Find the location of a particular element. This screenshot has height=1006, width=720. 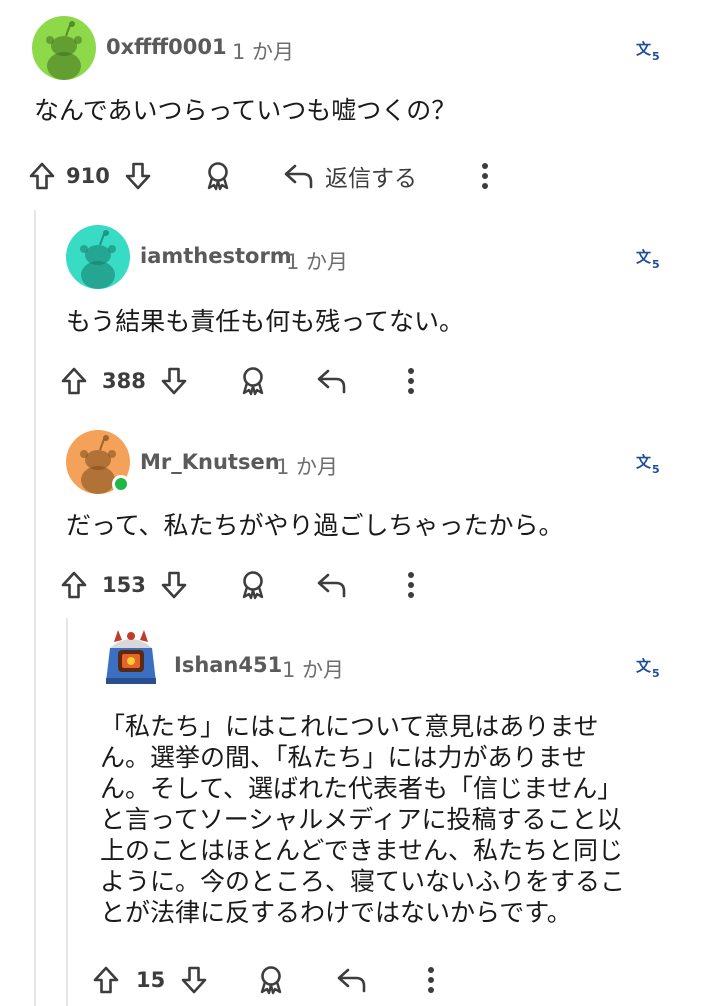

vote-score: 15 is located at coordinates (151, 980).